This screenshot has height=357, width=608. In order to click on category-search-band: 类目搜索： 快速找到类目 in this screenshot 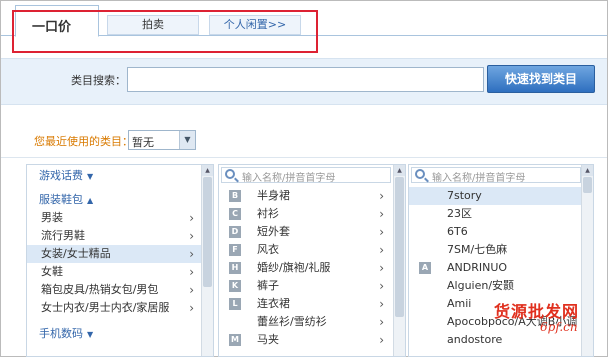, I will do `click(304, 81)`.